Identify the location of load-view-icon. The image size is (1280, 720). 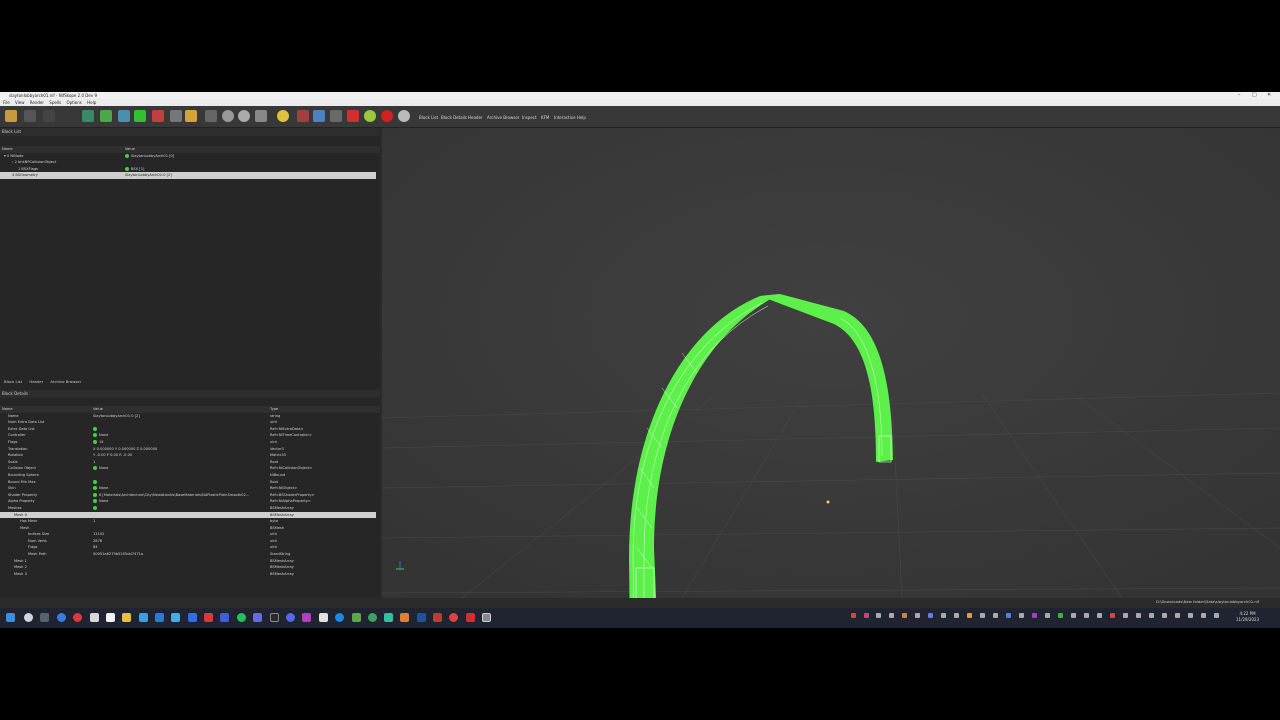
(88, 116).